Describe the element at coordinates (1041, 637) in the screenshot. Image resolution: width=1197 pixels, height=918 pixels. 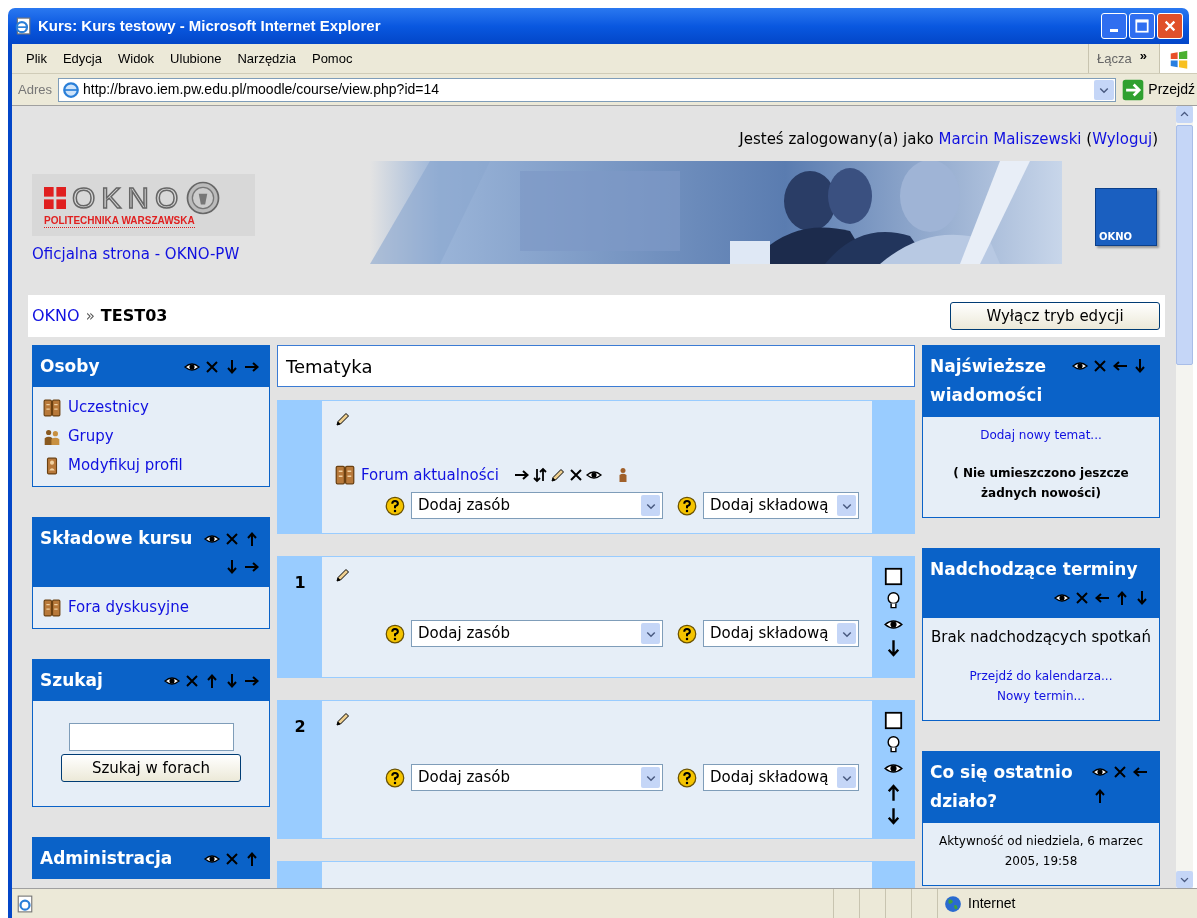
I see `block-text: Brak nadchodzących spotkań` at that location.